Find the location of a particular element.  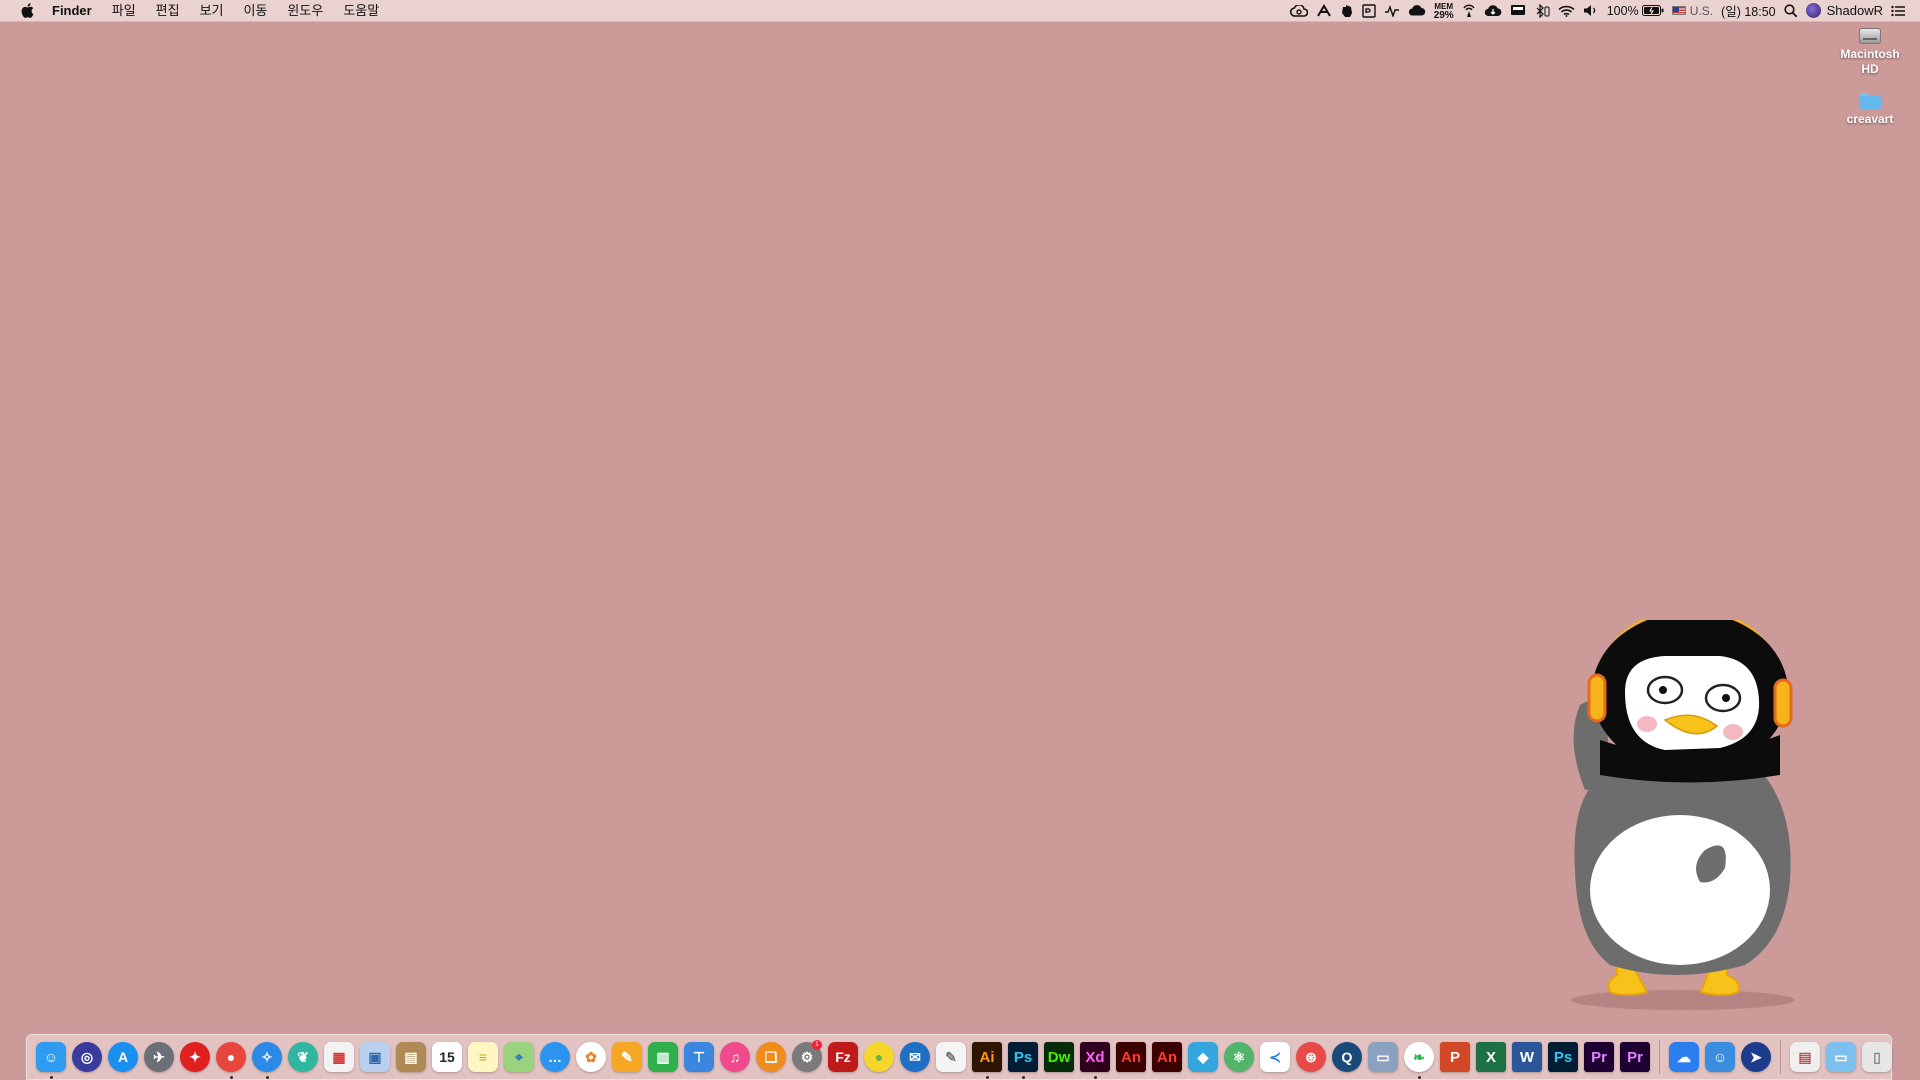

volume-icon is located at coordinates (1591, 11).